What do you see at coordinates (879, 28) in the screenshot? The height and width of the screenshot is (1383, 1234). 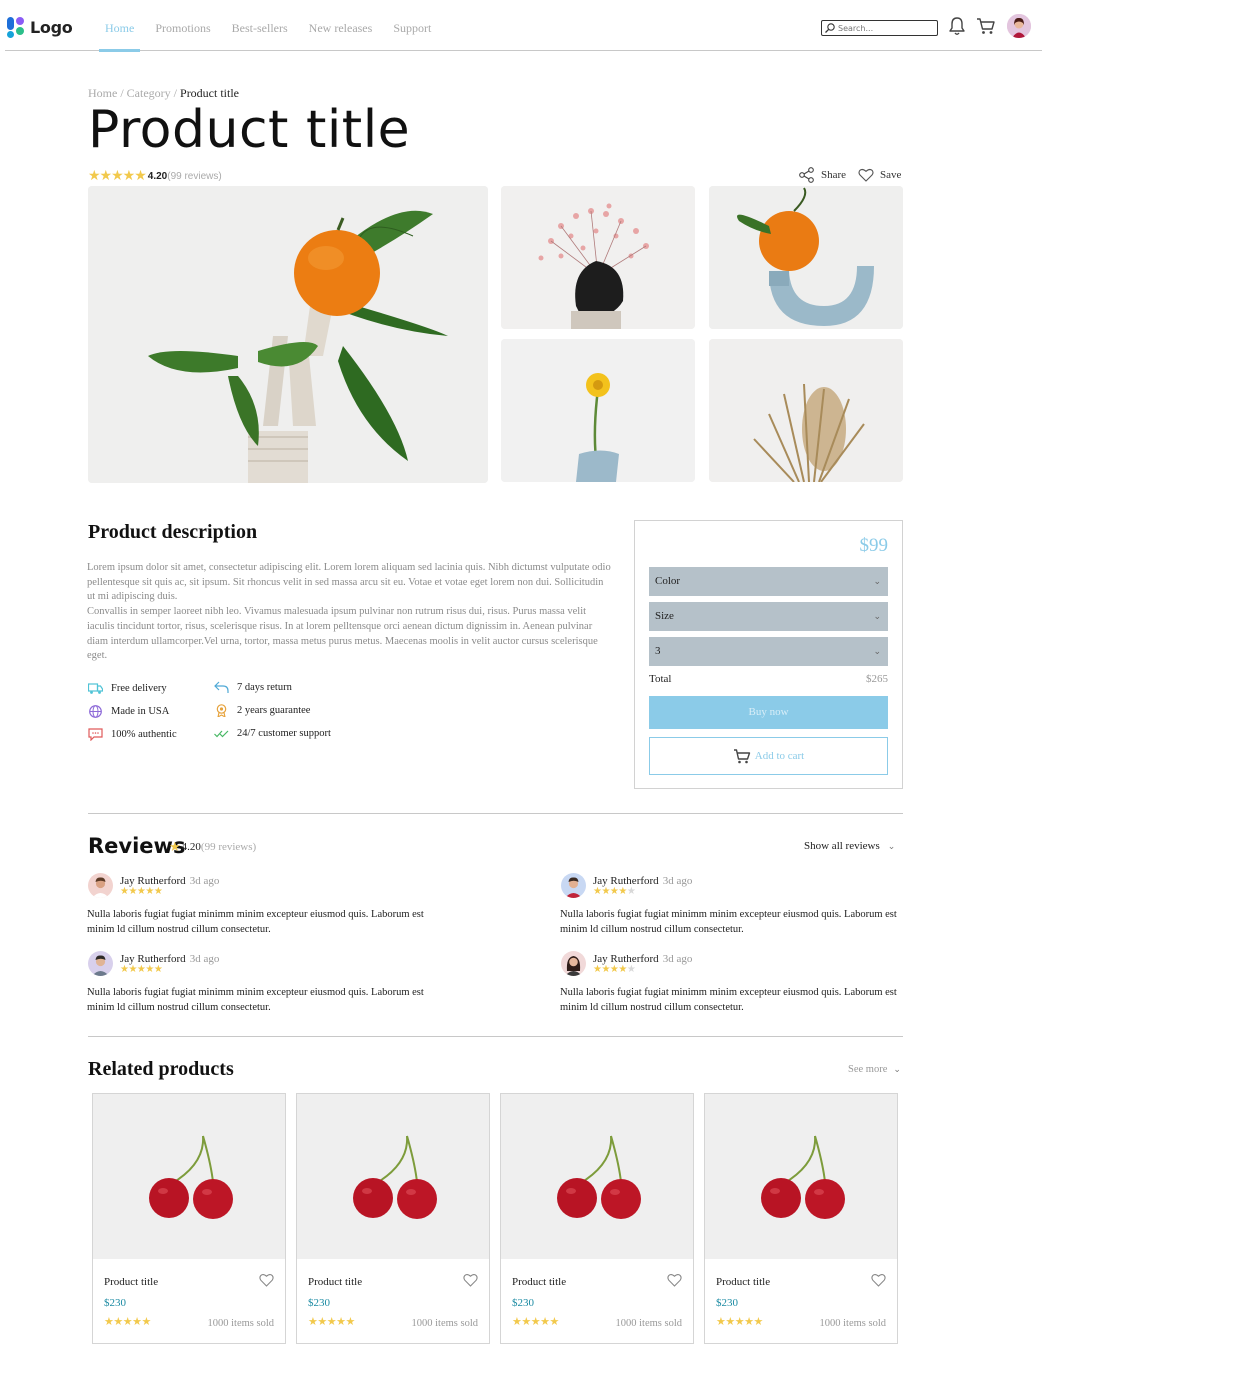 I see `search-input` at bounding box center [879, 28].